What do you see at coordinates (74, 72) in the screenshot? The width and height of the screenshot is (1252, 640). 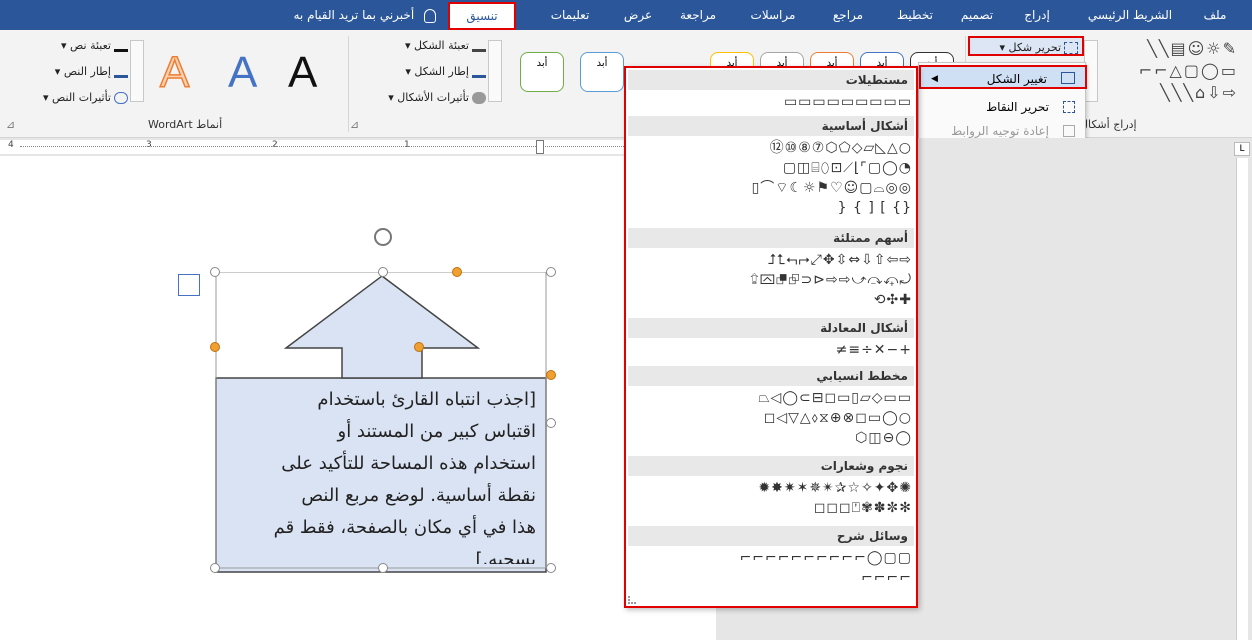 I see `text-outline-button: إطار النص ▾` at bounding box center [74, 72].